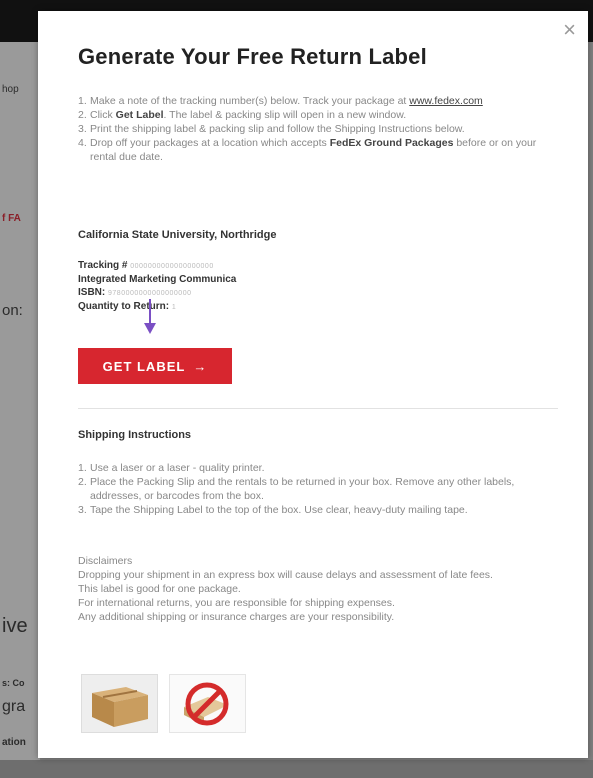  Describe the element at coordinates (391, 143) in the screenshot. I see `step-bold: FedEx Ground Packages` at that location.